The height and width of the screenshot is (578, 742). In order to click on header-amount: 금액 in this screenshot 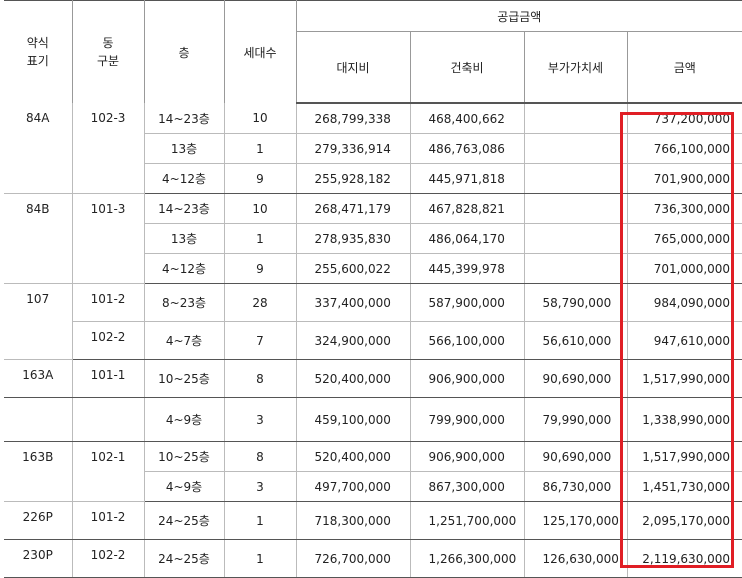, I will do `click(684, 67)`.